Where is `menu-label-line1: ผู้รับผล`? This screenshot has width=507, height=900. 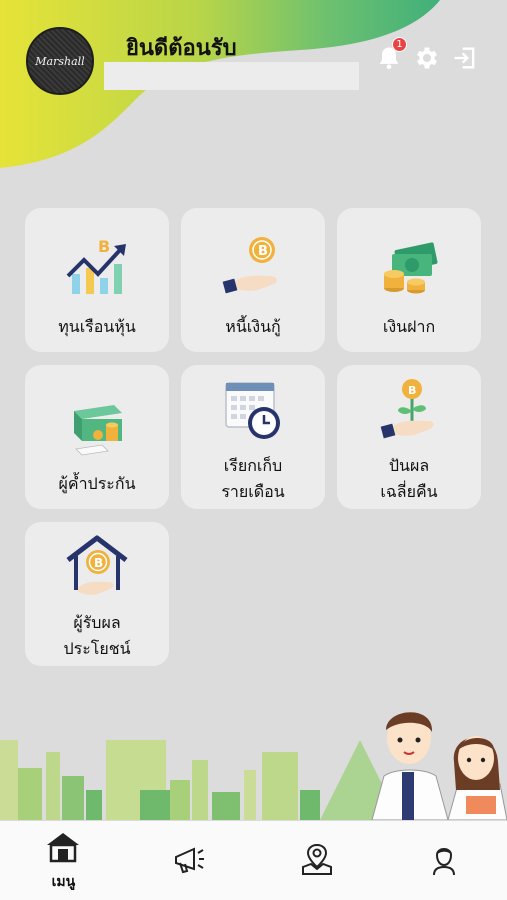 menu-label-line1: ผู้รับผล is located at coordinates (97, 622).